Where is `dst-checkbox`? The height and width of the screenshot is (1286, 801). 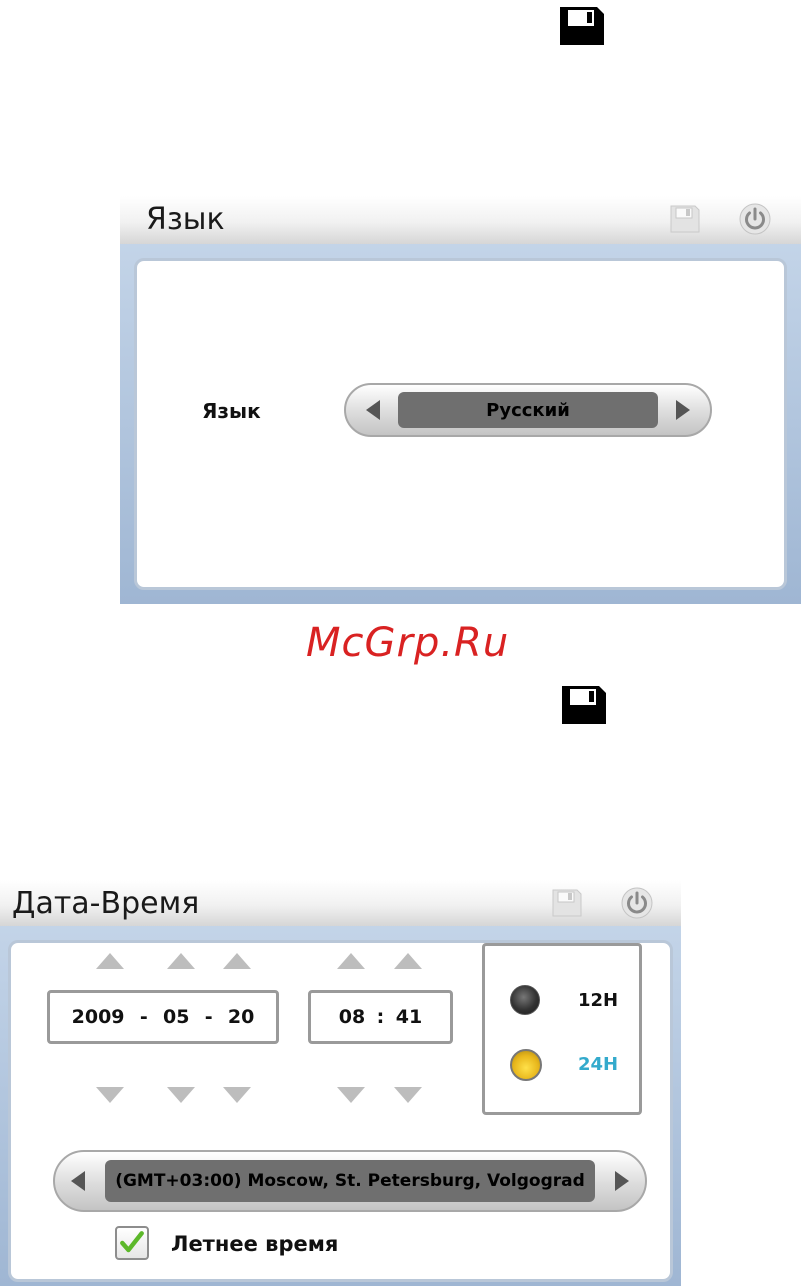 dst-checkbox is located at coordinates (132, 1243).